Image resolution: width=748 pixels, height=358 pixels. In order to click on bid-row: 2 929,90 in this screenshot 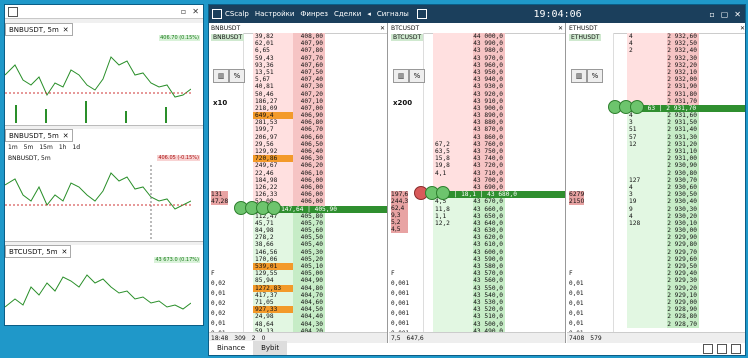, I will do `click(686, 238)`.